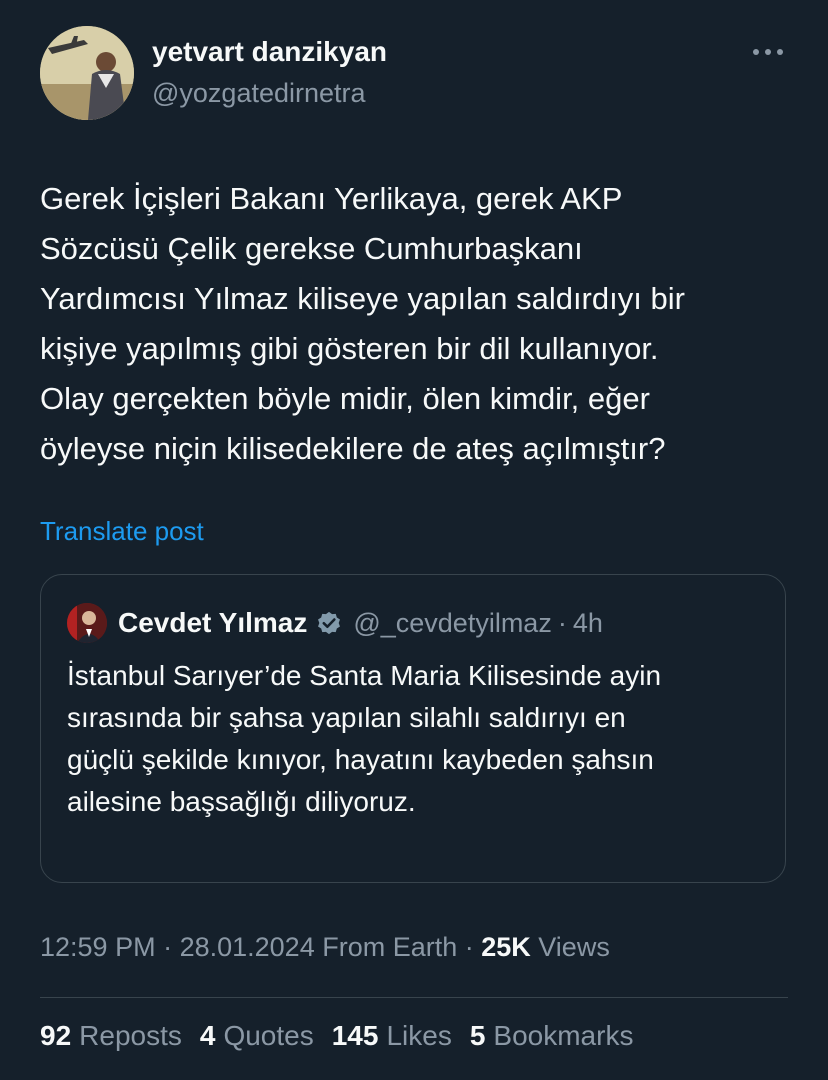  Describe the element at coordinates (98, 947) in the screenshot. I see `tweet-time: 12:59 PM` at that location.